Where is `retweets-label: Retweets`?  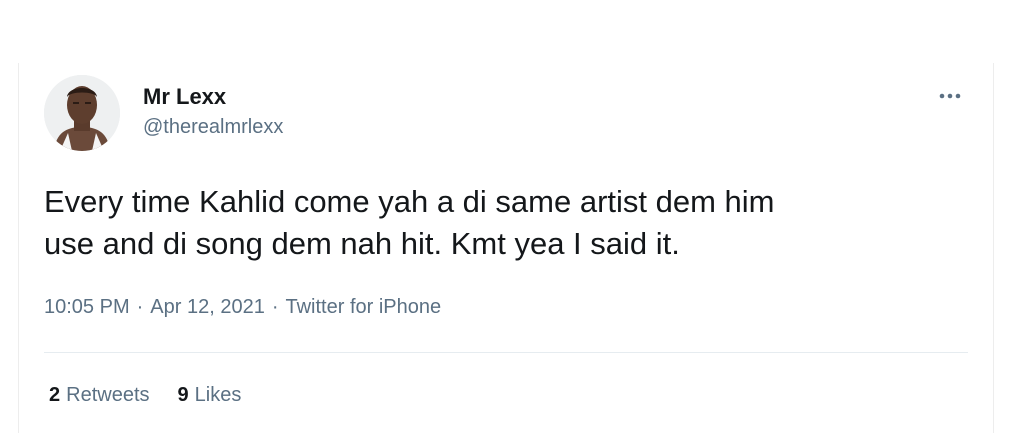 retweets-label: Retweets is located at coordinates (108, 395).